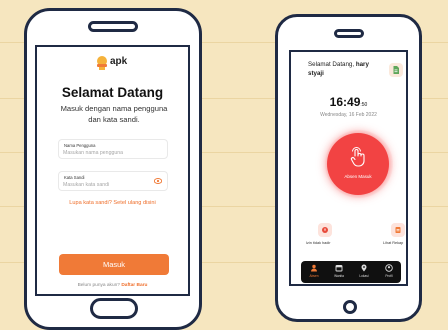  What do you see at coordinates (393, 243) in the screenshot?
I see `rekap-label: Lihat Rekap` at bounding box center [393, 243].